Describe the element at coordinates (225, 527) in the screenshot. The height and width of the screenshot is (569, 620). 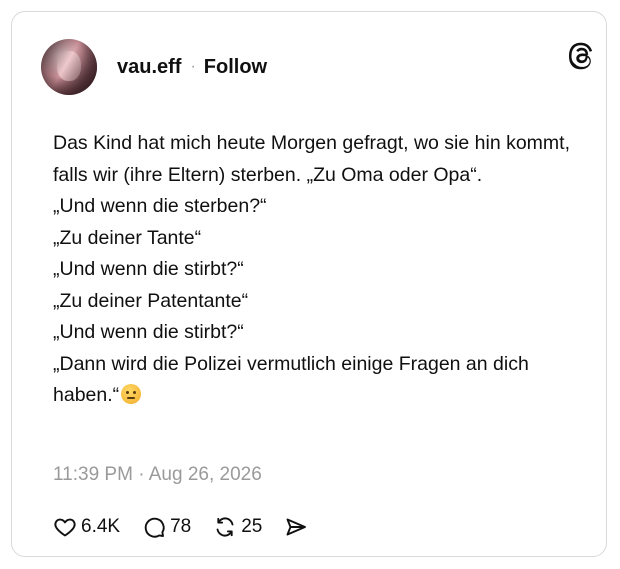
I see `repost-icon` at that location.